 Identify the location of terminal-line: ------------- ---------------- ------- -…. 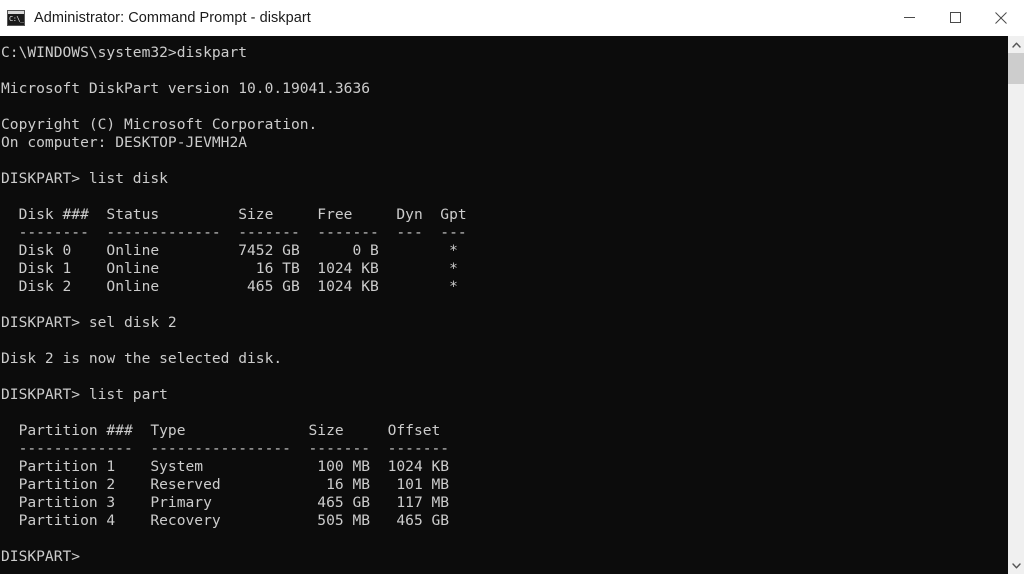
(225, 448).